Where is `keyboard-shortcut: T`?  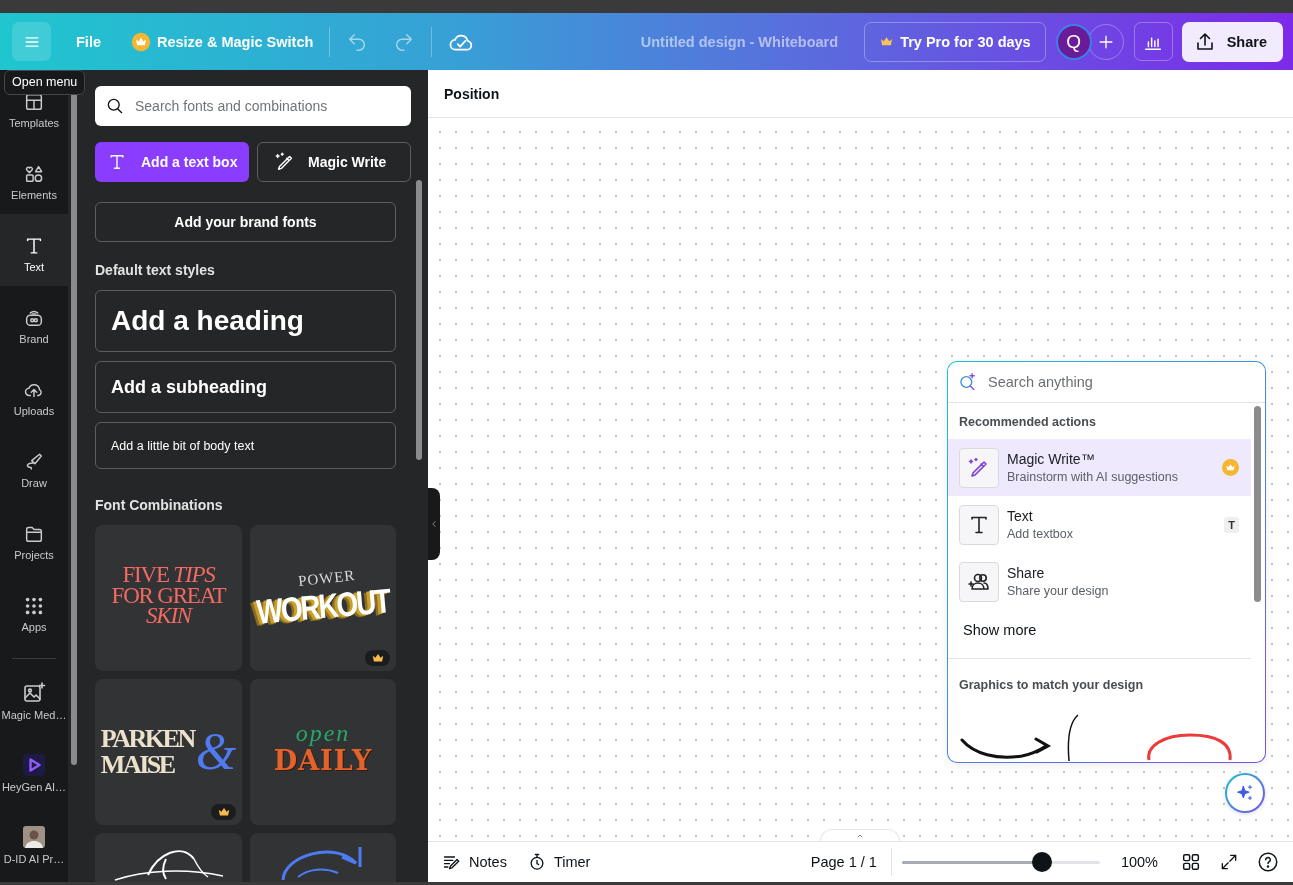
keyboard-shortcut: T is located at coordinates (1231, 524).